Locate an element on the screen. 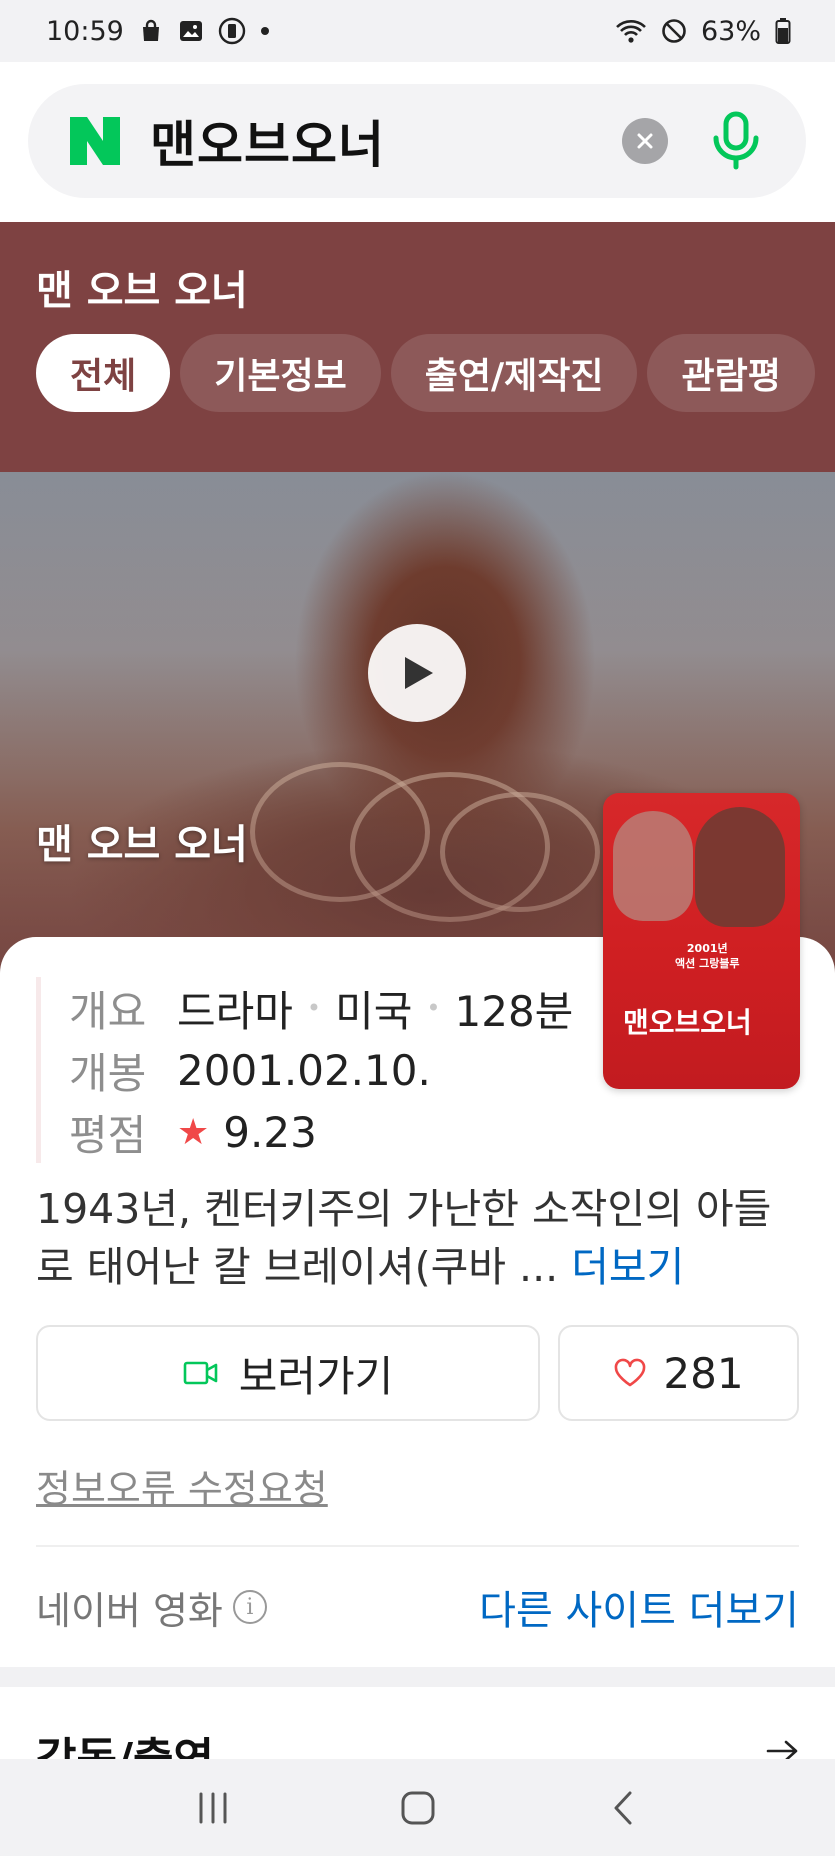 Image resolution: width=835 pixels, height=1856 pixels. system-nav-bar is located at coordinates (417, 1807).